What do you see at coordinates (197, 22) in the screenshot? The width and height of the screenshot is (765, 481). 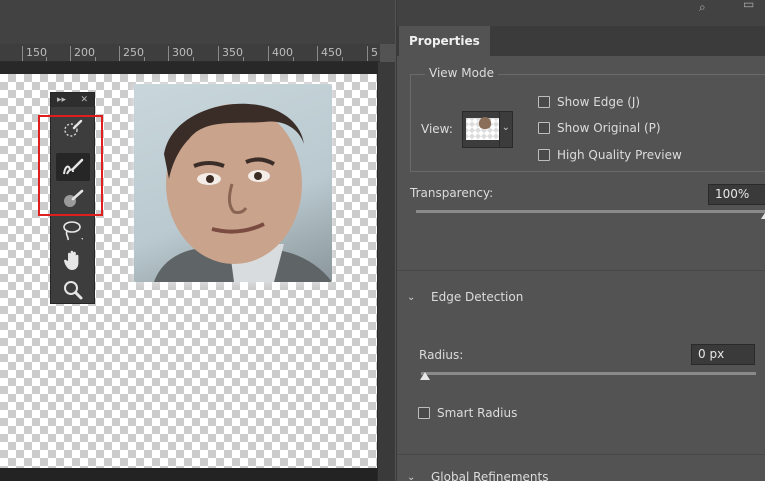 I see `document-top-bar` at bounding box center [197, 22].